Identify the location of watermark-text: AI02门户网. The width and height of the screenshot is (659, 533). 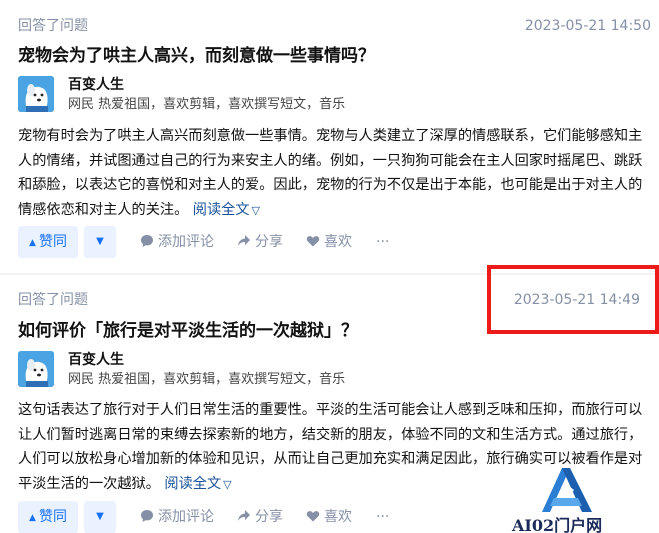
(557, 524).